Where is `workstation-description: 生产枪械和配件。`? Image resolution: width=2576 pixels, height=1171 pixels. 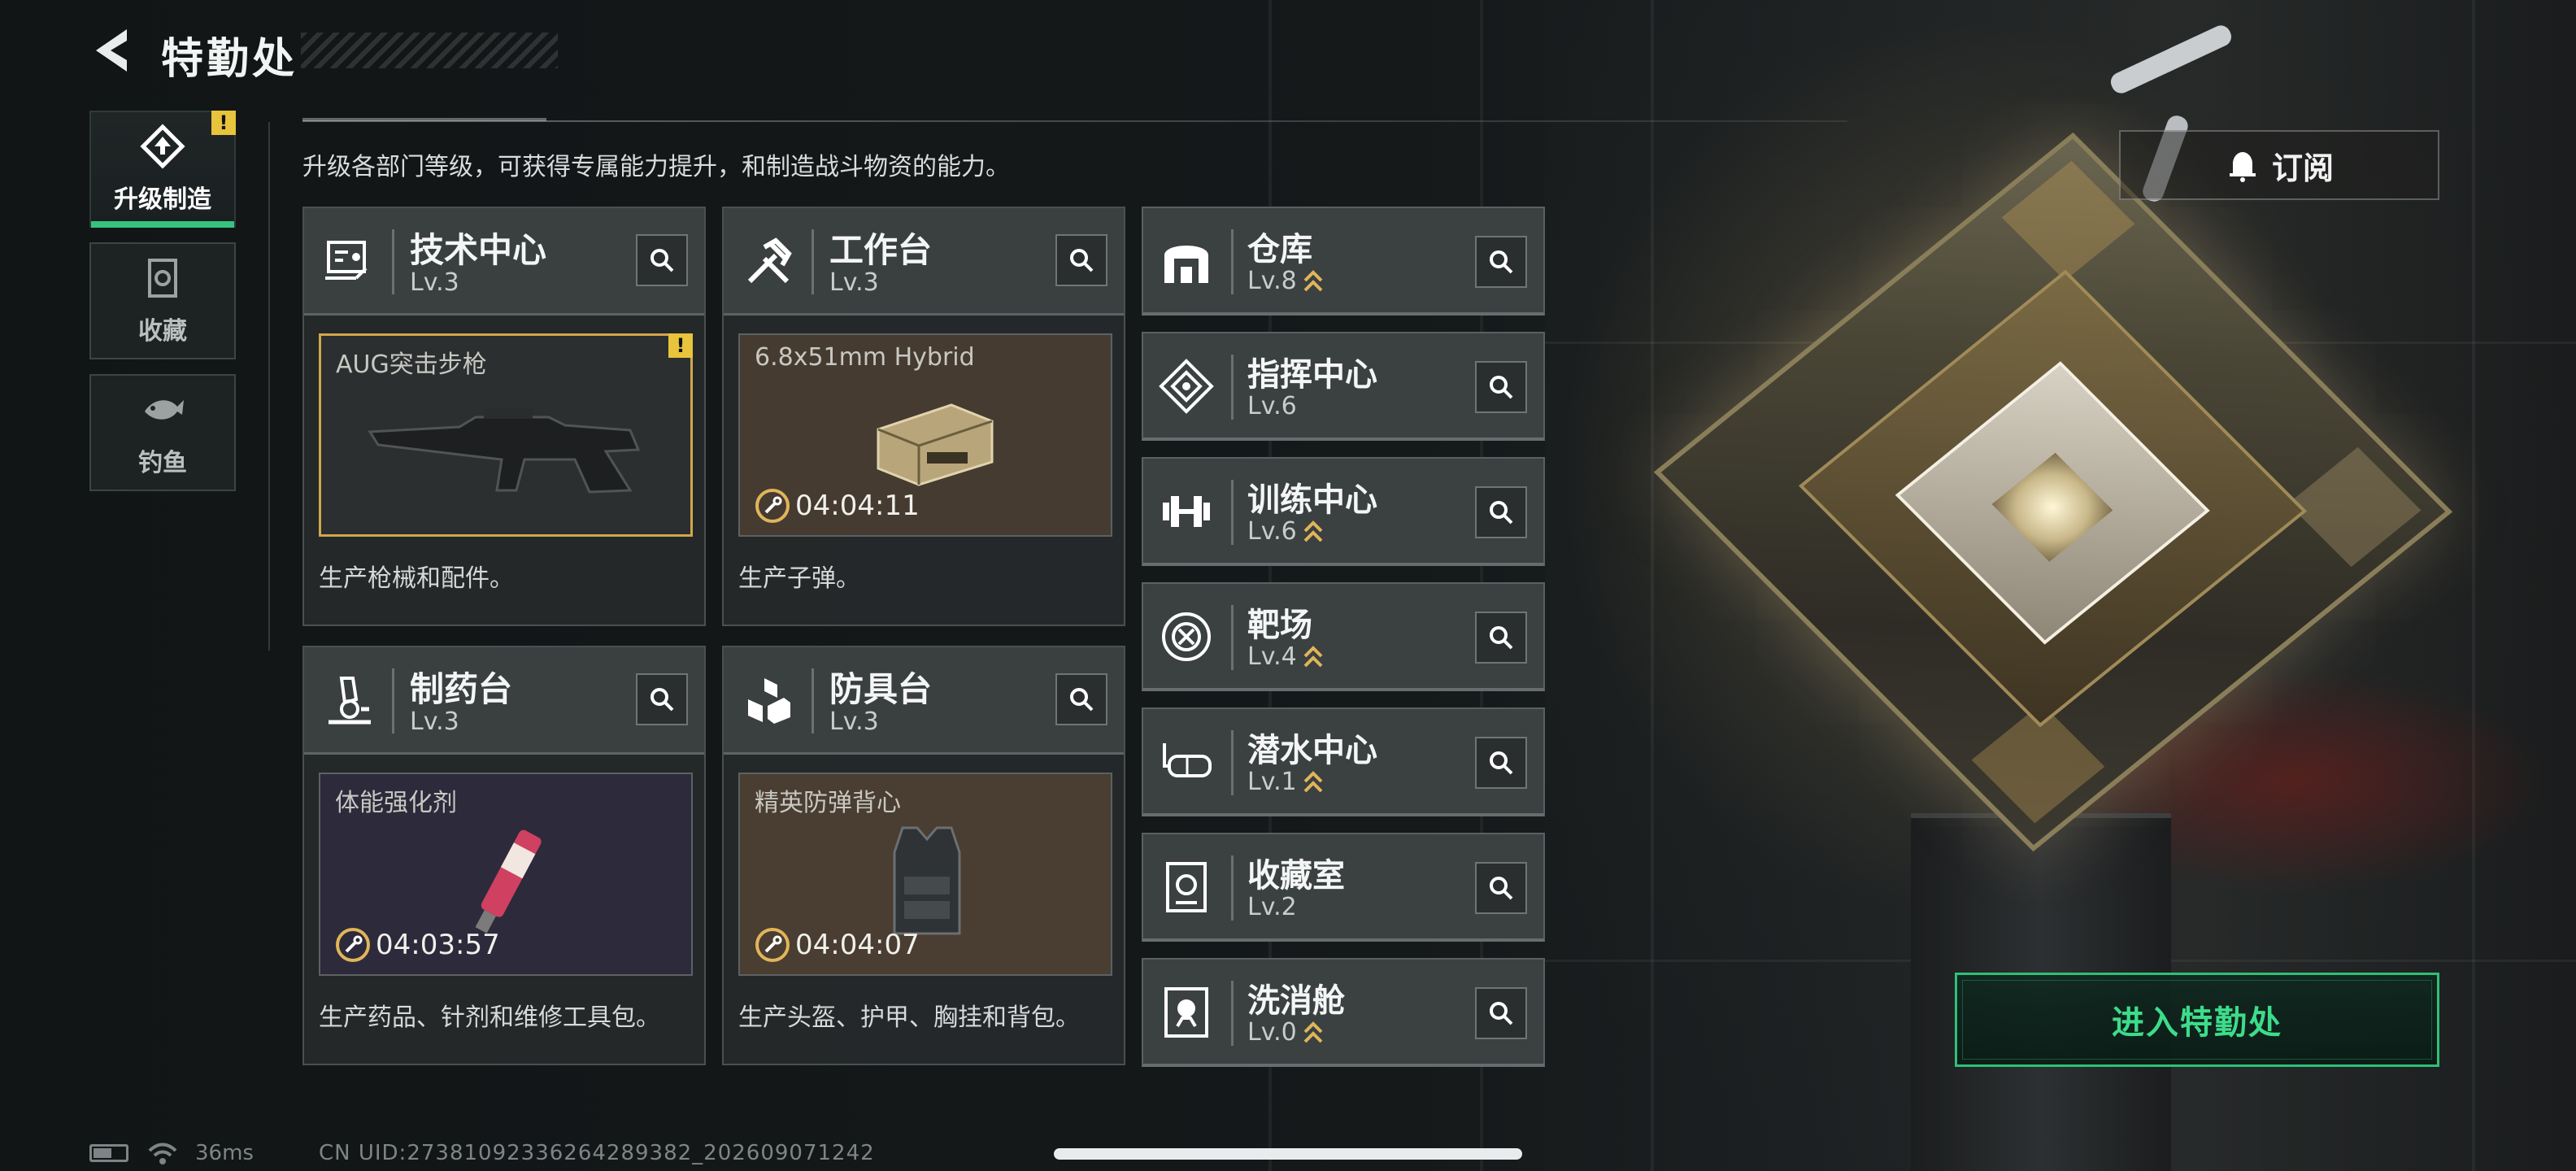 workstation-description: 生产枪械和配件。 is located at coordinates (417, 579).